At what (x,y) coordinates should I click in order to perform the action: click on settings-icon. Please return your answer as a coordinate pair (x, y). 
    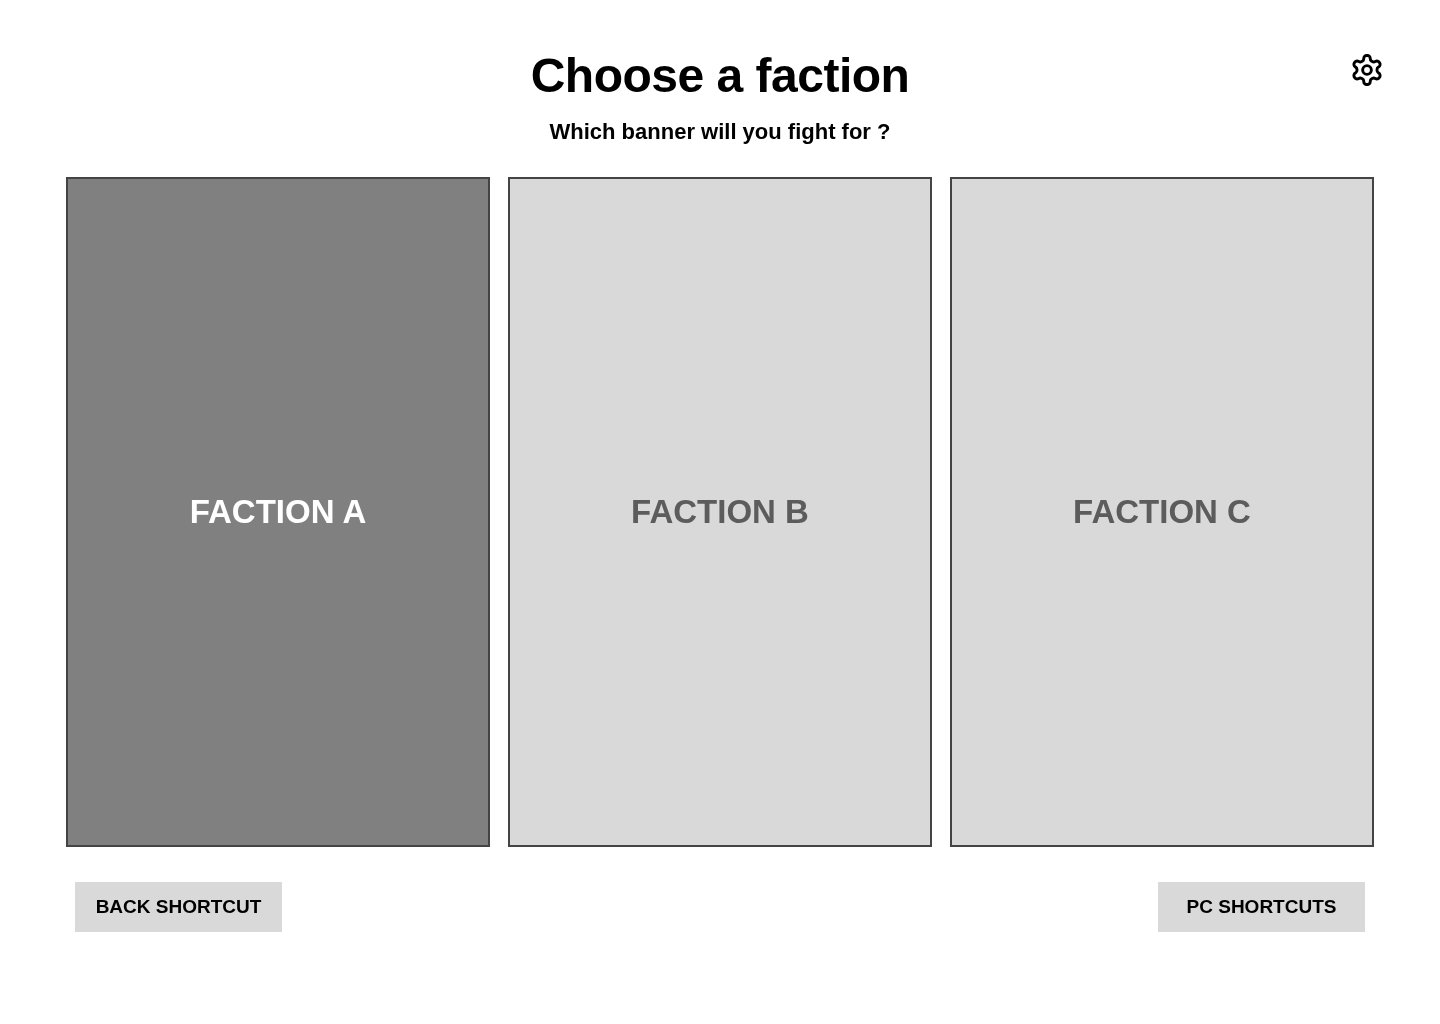
    Looking at the image, I should click on (1367, 70).